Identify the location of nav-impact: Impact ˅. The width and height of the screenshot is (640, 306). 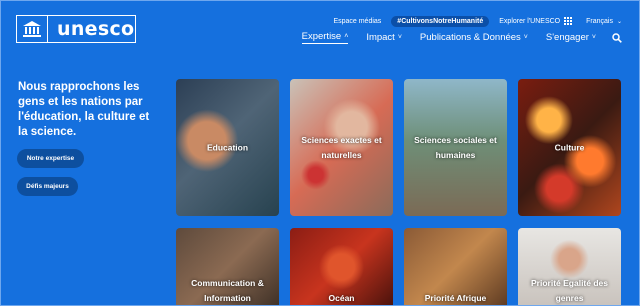
(384, 37).